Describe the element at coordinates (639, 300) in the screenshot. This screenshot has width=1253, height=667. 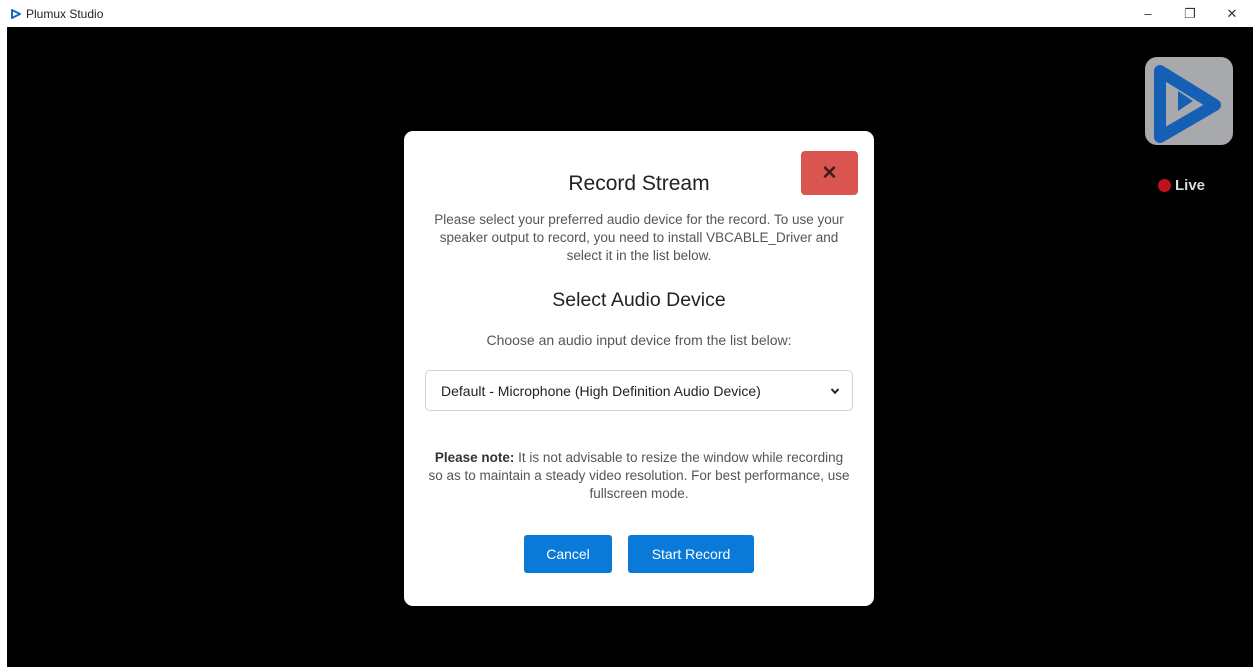
I see `section-title: Select Audio Device` at that location.